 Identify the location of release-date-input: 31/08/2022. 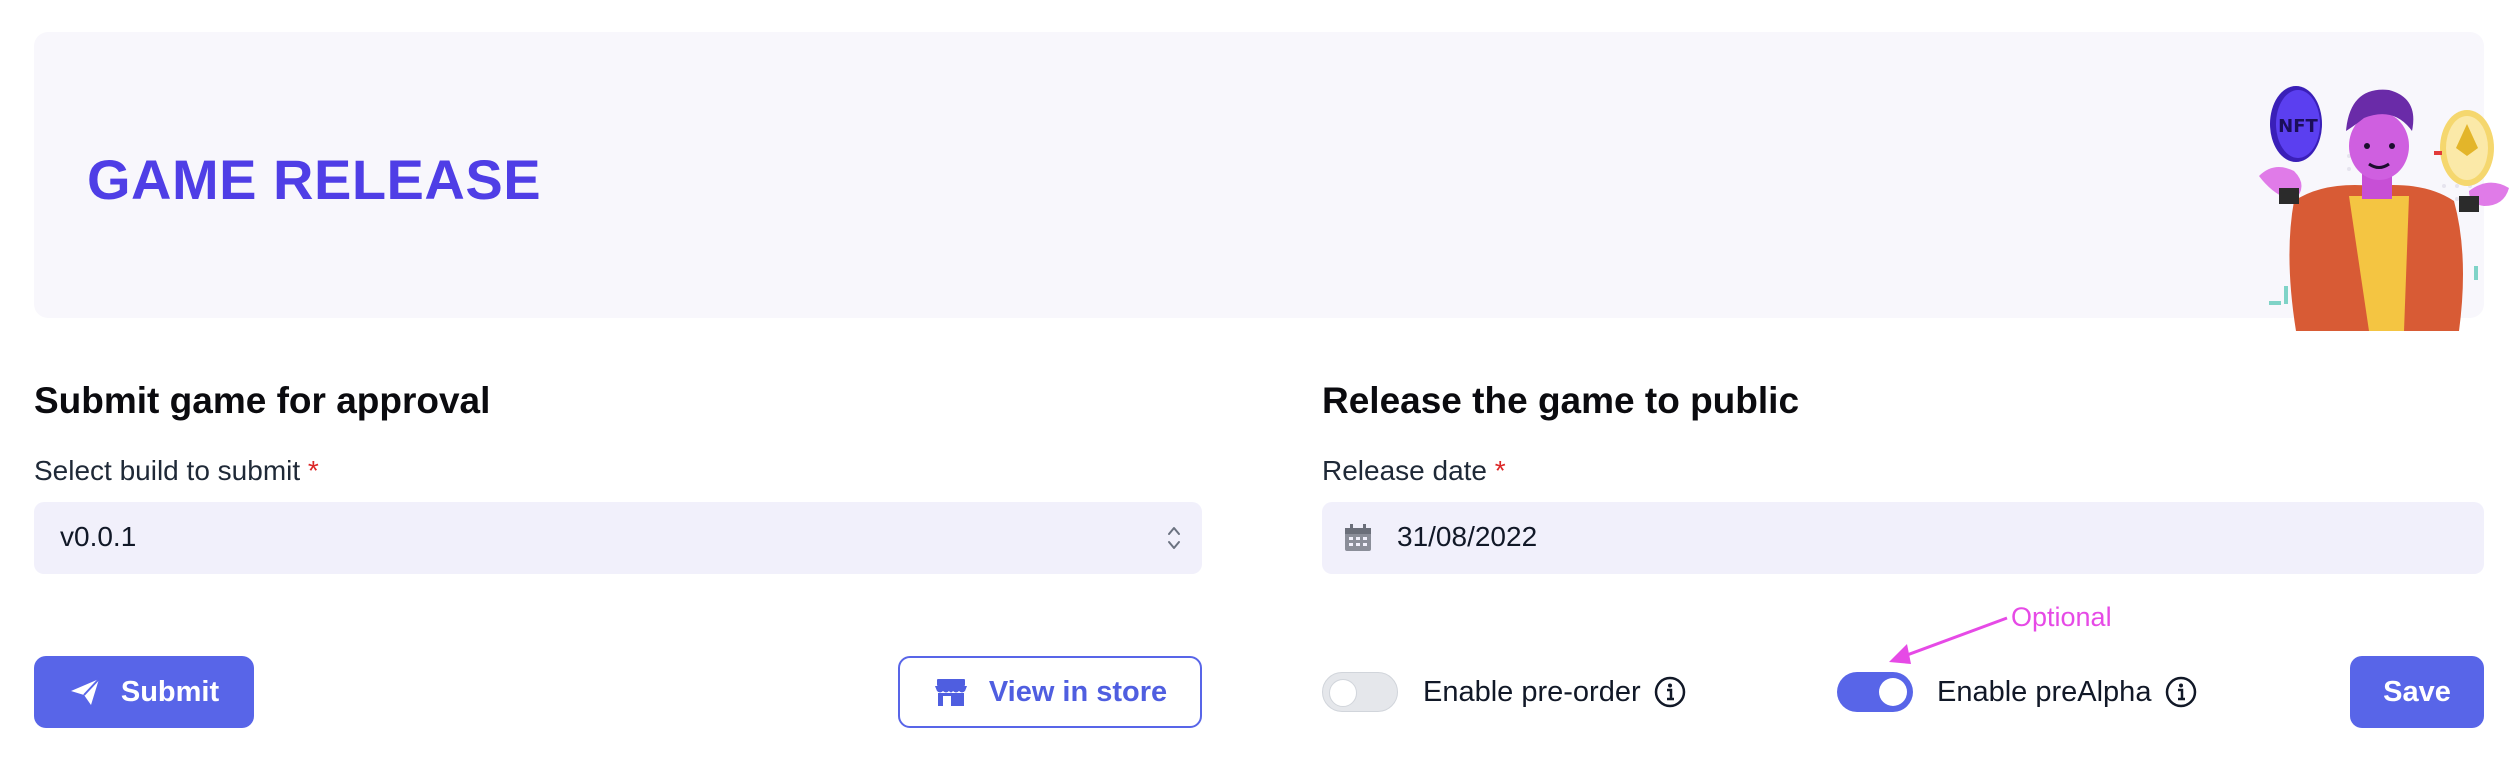
(1903, 538).